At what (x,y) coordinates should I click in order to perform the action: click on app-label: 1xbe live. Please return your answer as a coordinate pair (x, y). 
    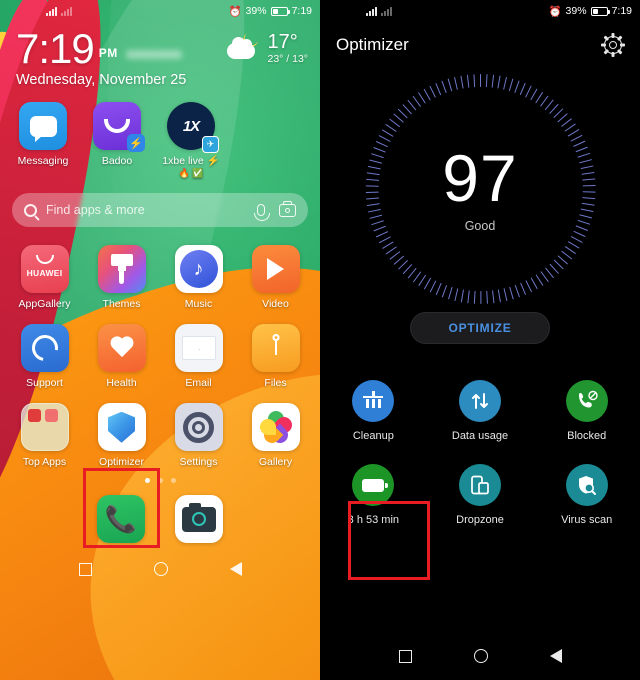
    Looking at the image, I should click on (183, 161).